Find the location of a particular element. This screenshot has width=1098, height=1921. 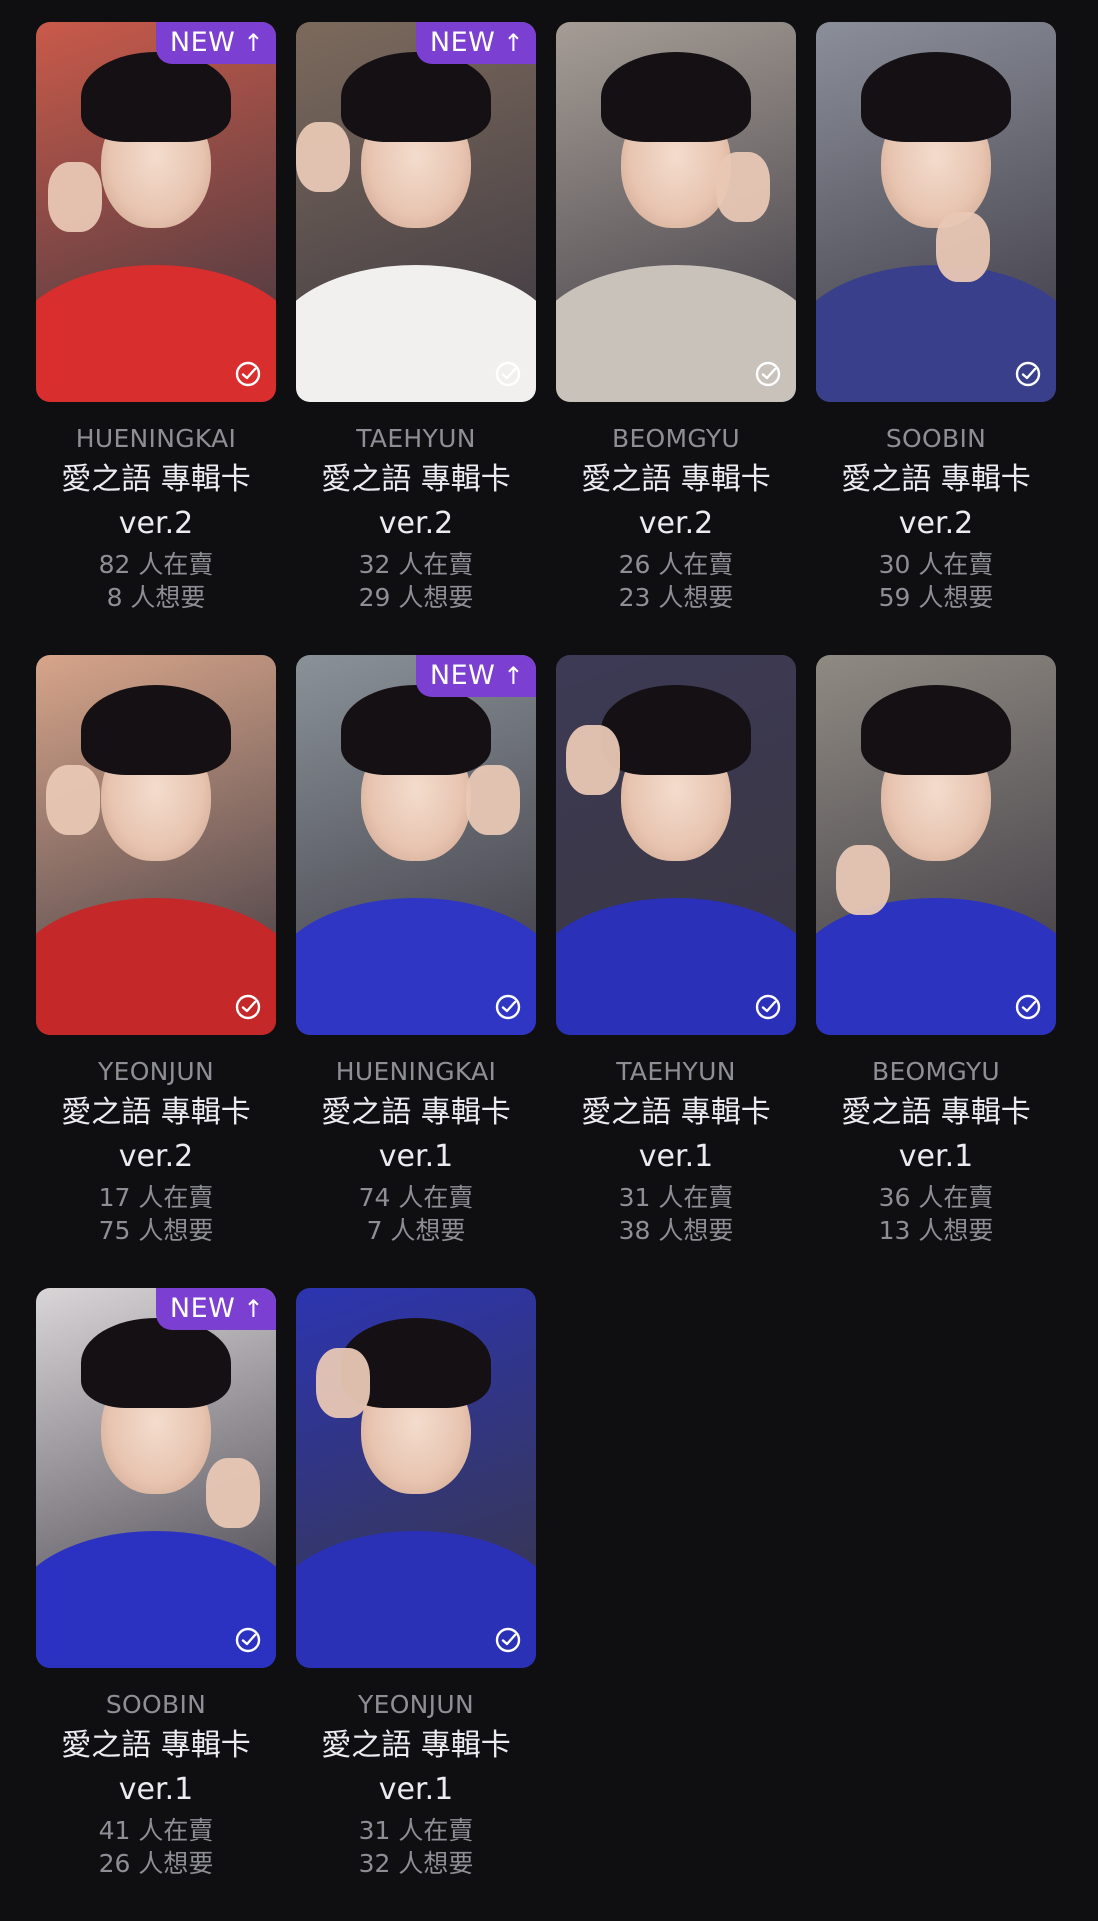

photocard-item: BEOMGYU 愛之語 專輯卡 ver.1 36 人在賣 13 人想要 is located at coordinates (936, 971).